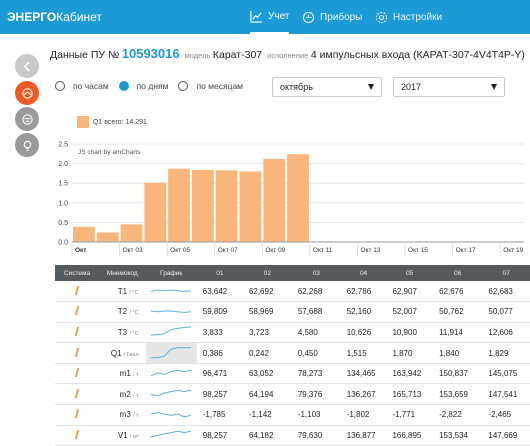 Image resolution: width=530 pixels, height=446 pixels. I want to click on nav-item-settings: Настройки, so click(408, 17).